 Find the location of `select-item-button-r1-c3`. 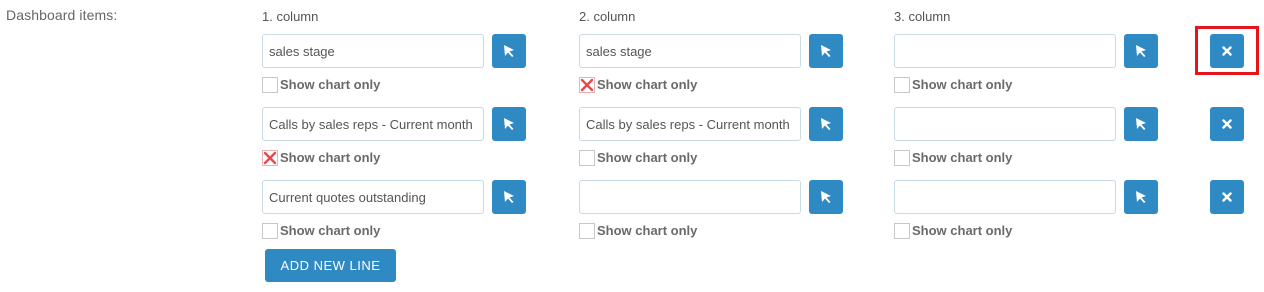

select-item-button-r1-c3 is located at coordinates (1141, 51).